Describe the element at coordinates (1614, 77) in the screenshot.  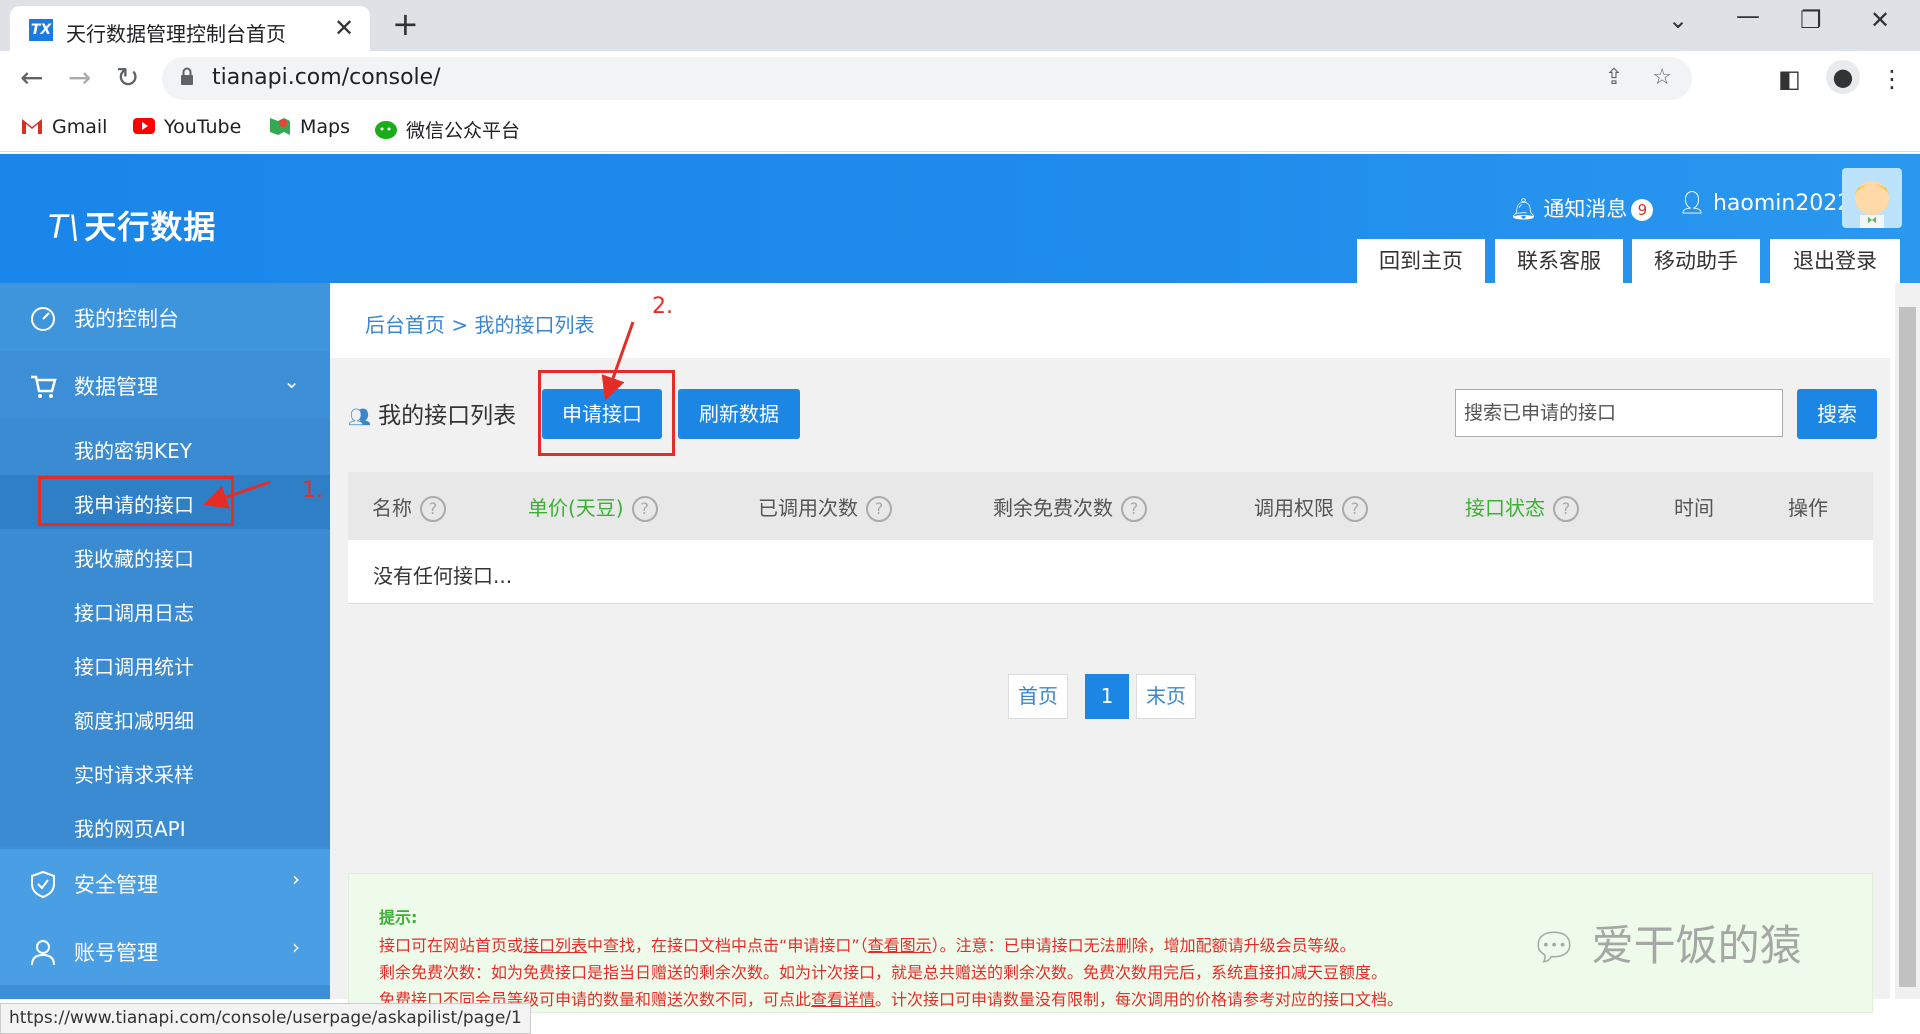
I see `share-icon: ⇪` at that location.